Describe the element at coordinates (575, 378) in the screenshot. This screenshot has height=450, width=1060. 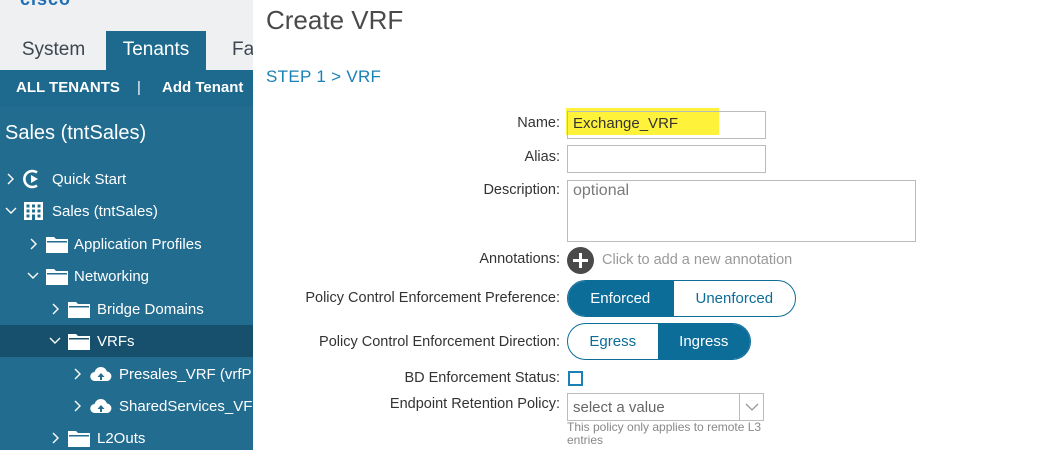
I see `bd-enforcement-checkbox` at that location.